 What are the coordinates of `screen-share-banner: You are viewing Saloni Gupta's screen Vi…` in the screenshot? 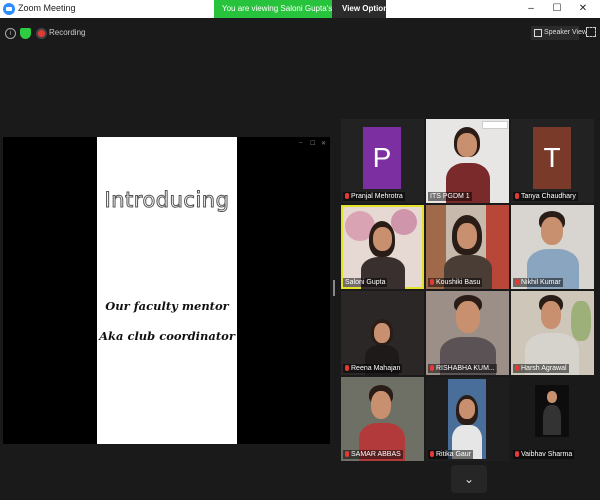 It's located at (307, 9).